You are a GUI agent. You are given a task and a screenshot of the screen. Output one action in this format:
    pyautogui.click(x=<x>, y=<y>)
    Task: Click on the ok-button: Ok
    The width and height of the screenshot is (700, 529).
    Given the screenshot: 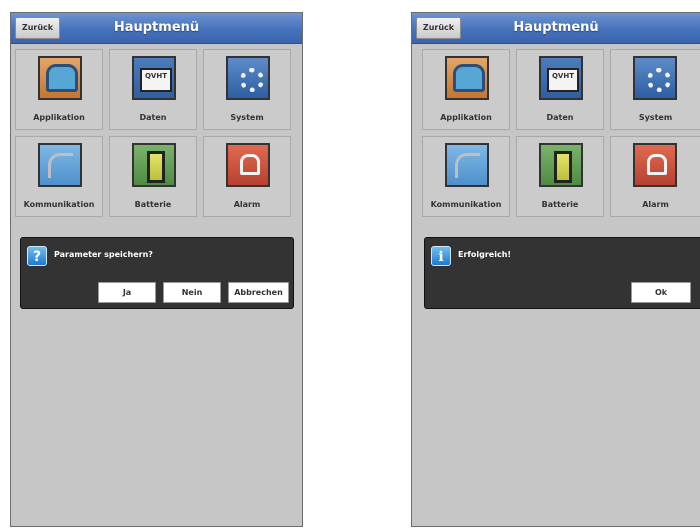 What is the action you would take?
    pyautogui.click(x=661, y=292)
    